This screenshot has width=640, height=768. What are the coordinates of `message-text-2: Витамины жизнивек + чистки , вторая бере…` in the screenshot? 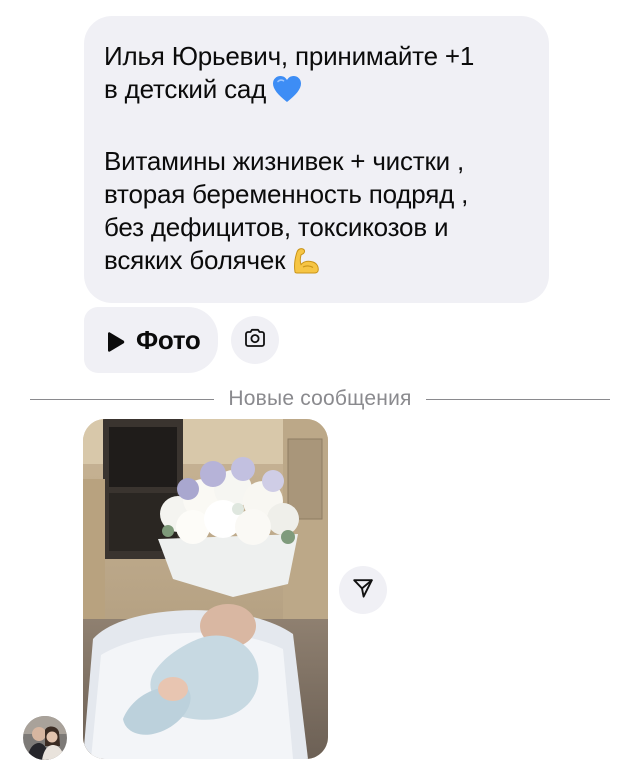 It's located at (286, 210).